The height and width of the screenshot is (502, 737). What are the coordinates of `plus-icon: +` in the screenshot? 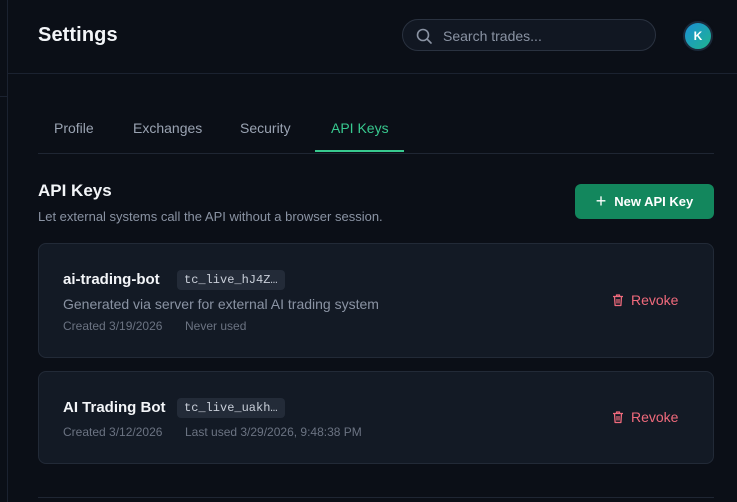 It's located at (601, 200).